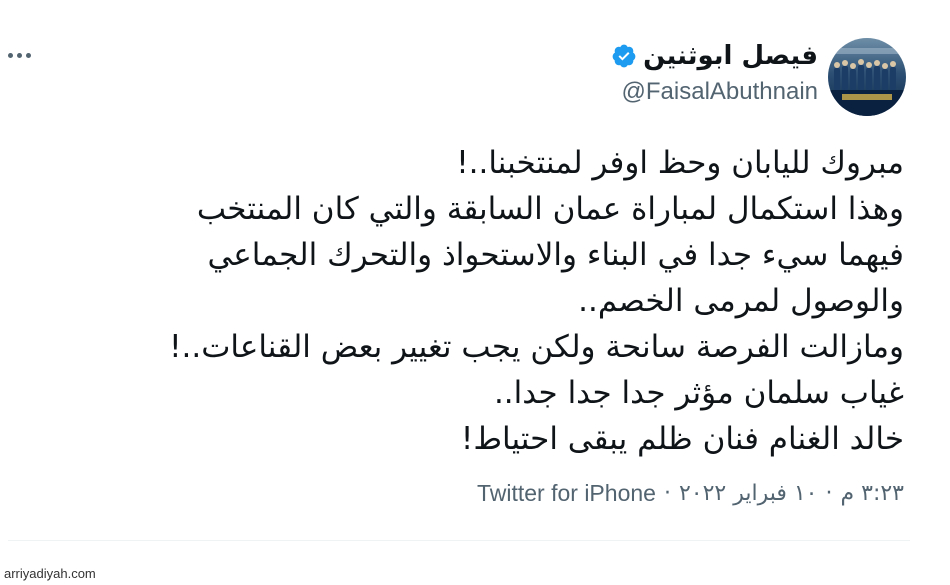  Describe the element at coordinates (566, 493) in the screenshot. I see `tweet-source-link: Twitter for iPhone` at that location.